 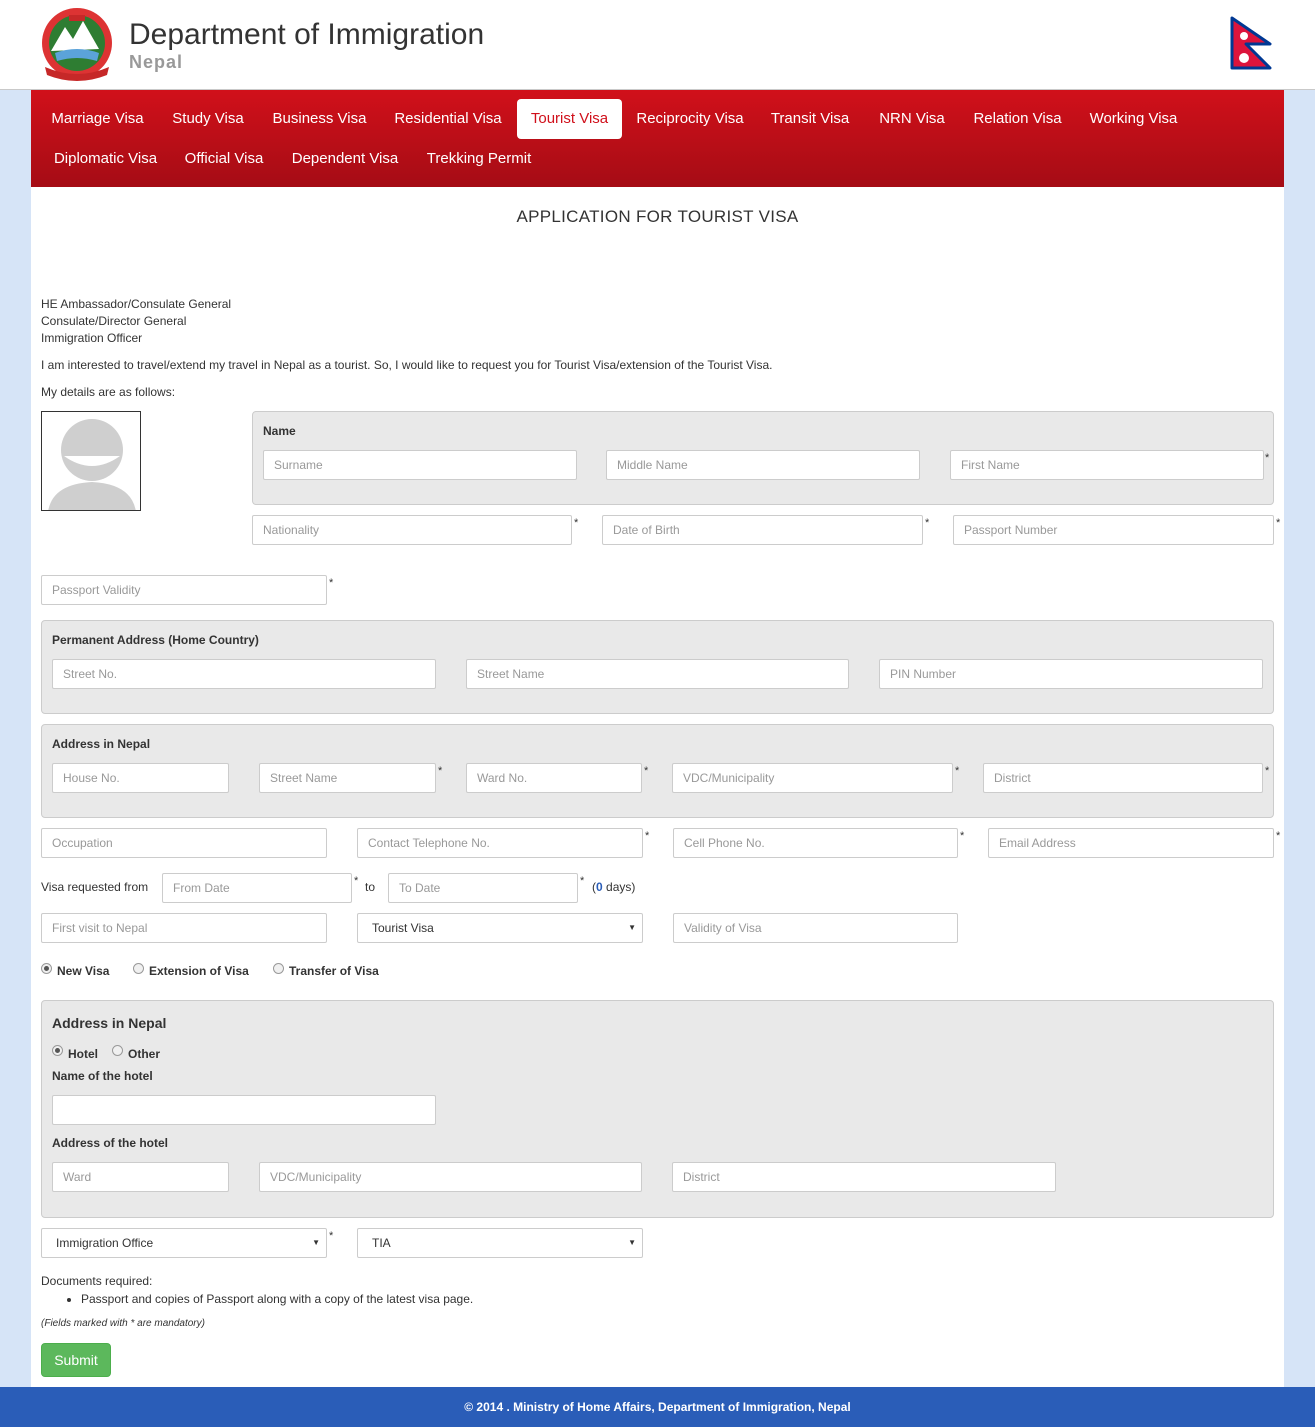 I want to click on mandatory-note: (Fields marked with * are mandatory), so click(x=123, y=1323).